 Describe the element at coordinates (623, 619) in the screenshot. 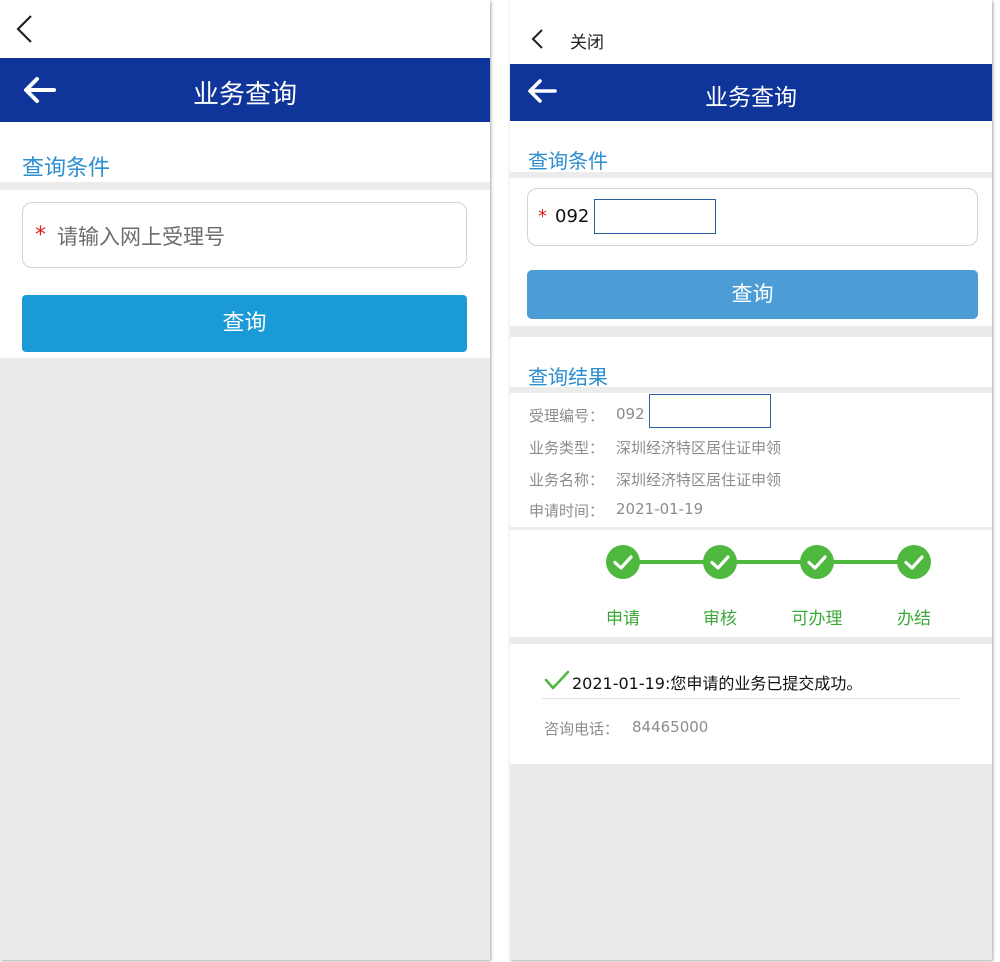

I see `step-label: 申请` at that location.